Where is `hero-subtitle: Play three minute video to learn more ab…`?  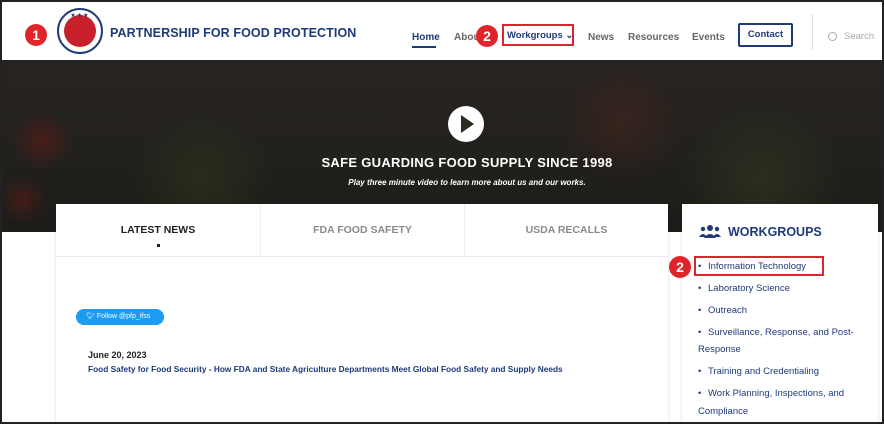
hero-subtitle: Play three minute video to learn more ab… is located at coordinates (467, 182).